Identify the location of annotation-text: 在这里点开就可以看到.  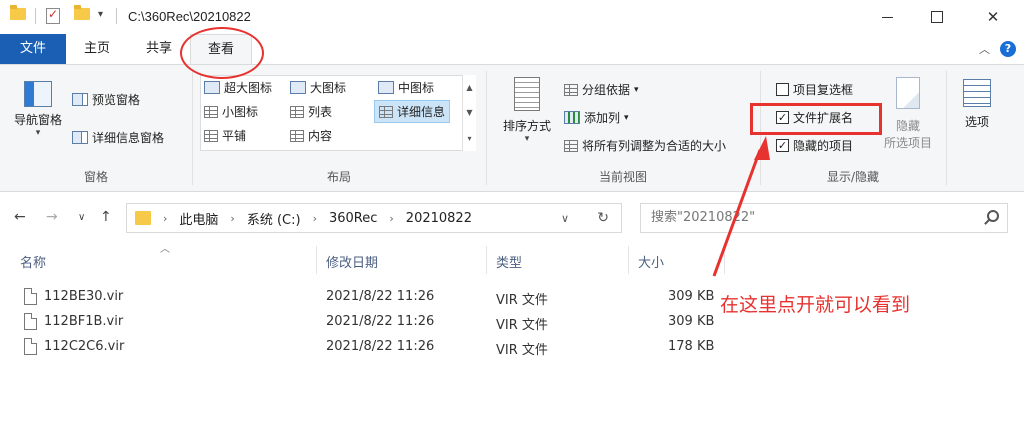
(815, 305).